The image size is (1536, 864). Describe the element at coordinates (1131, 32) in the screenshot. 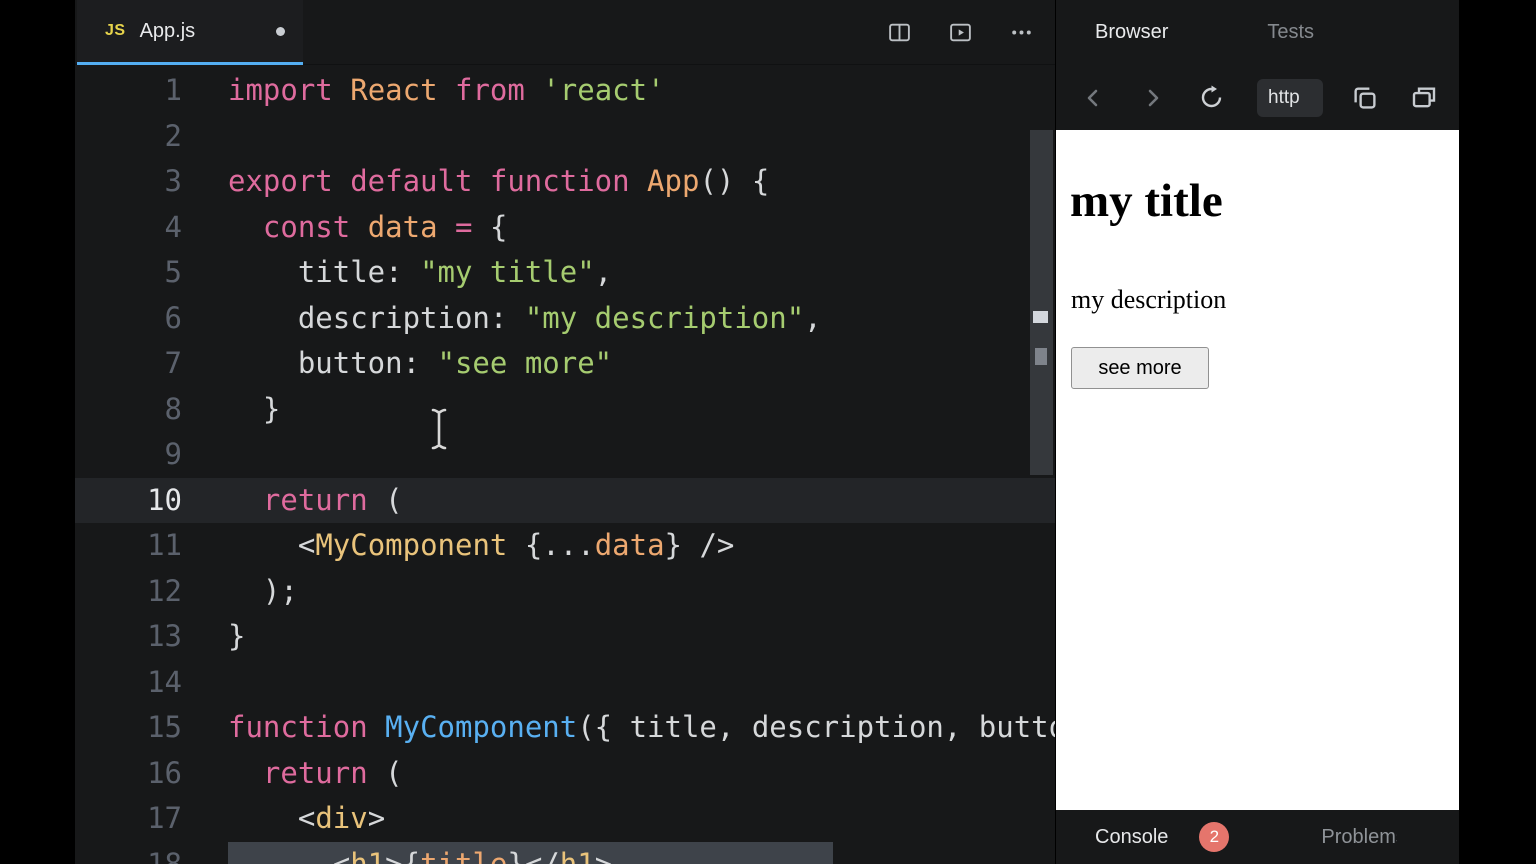

I see `tab-browser: Browser` at that location.